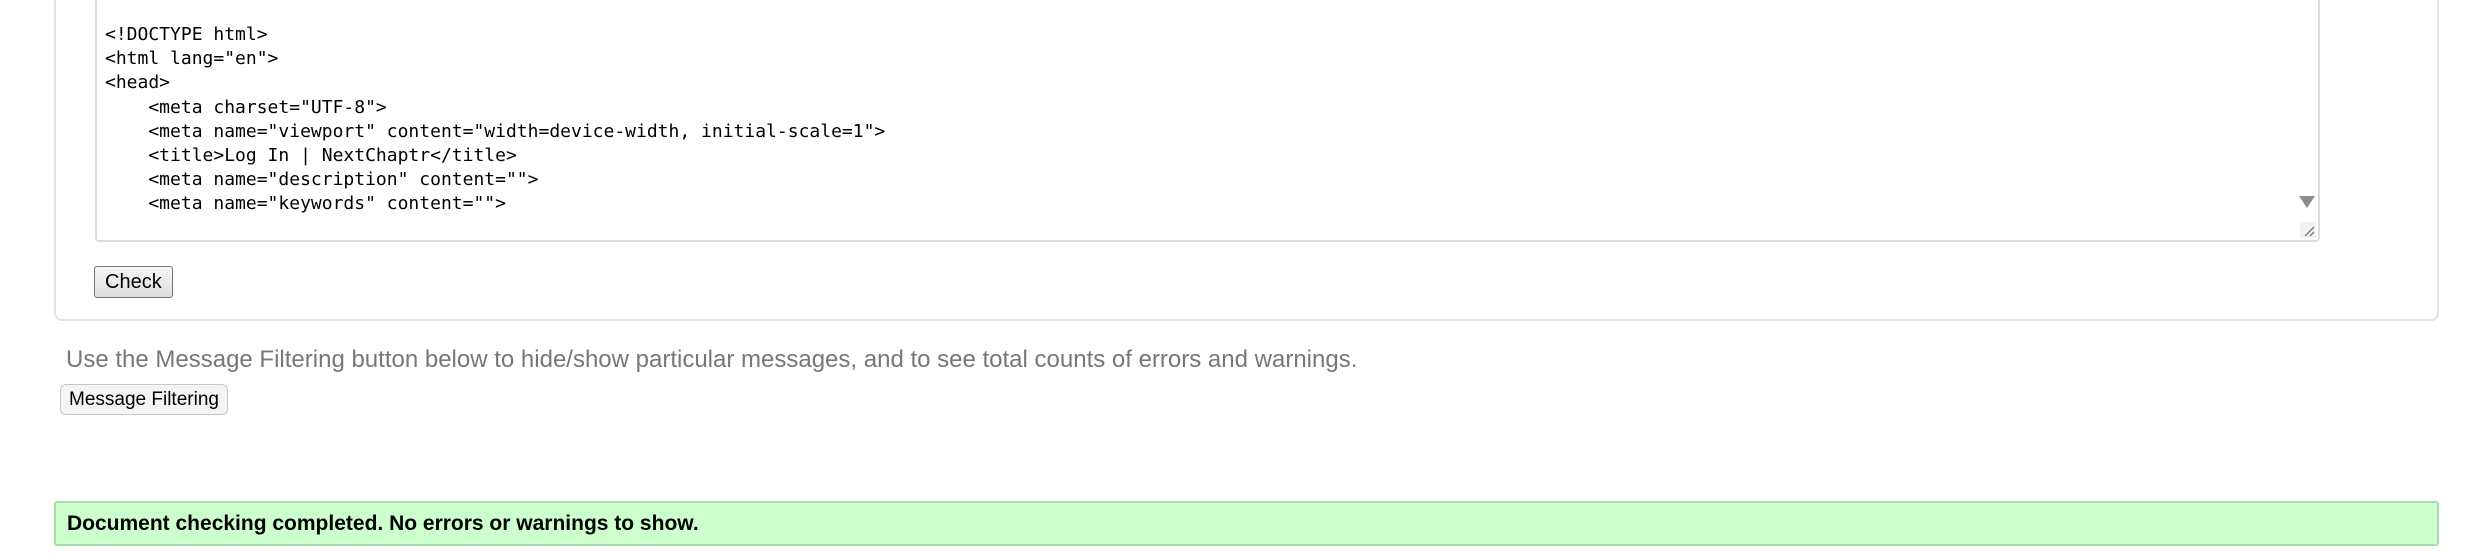 The height and width of the screenshot is (553, 2488). I want to click on code-line: <meta name="description" content="">, so click(322, 180).